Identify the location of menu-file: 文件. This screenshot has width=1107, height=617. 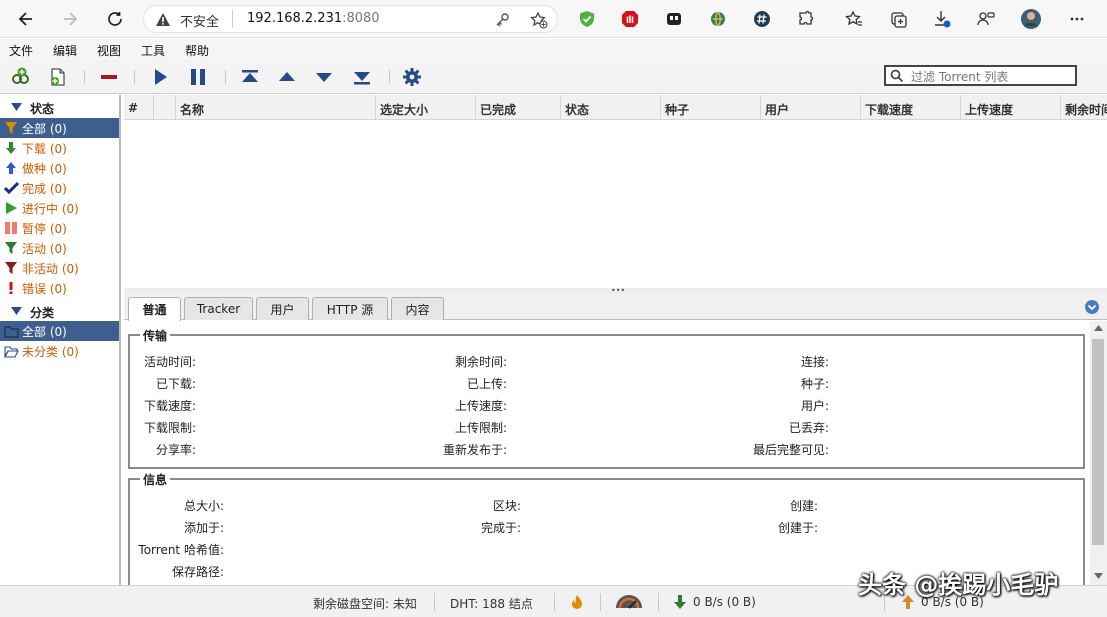
(21, 50).